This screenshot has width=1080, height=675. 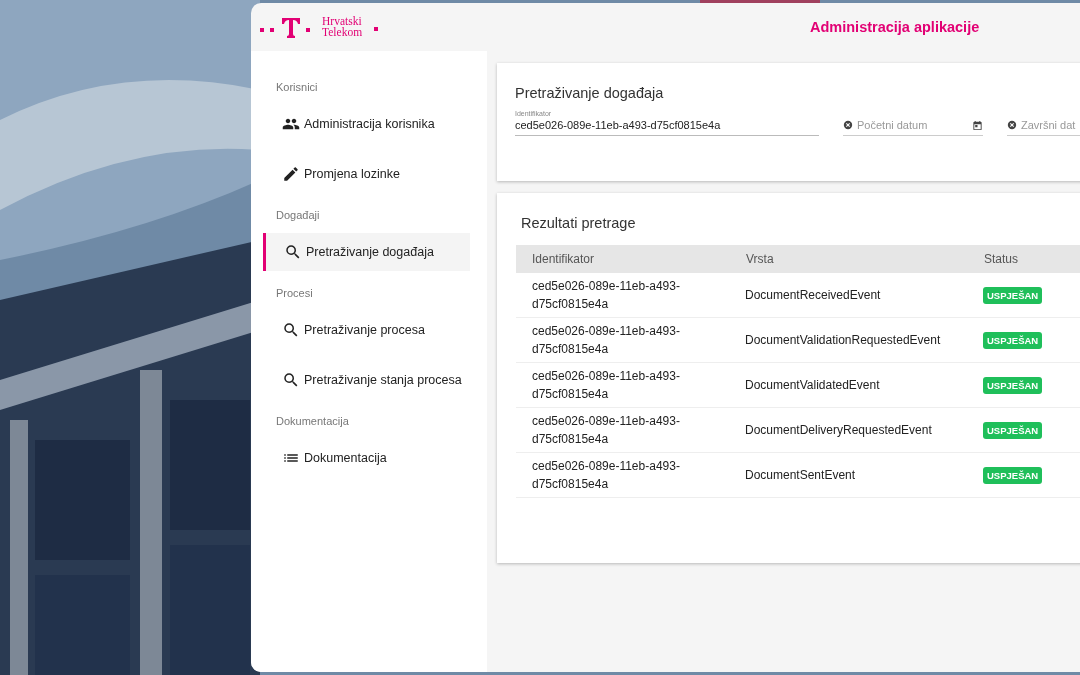 I want to click on table-cell: DocumentValidationRequestedEvent, so click(x=864, y=340).